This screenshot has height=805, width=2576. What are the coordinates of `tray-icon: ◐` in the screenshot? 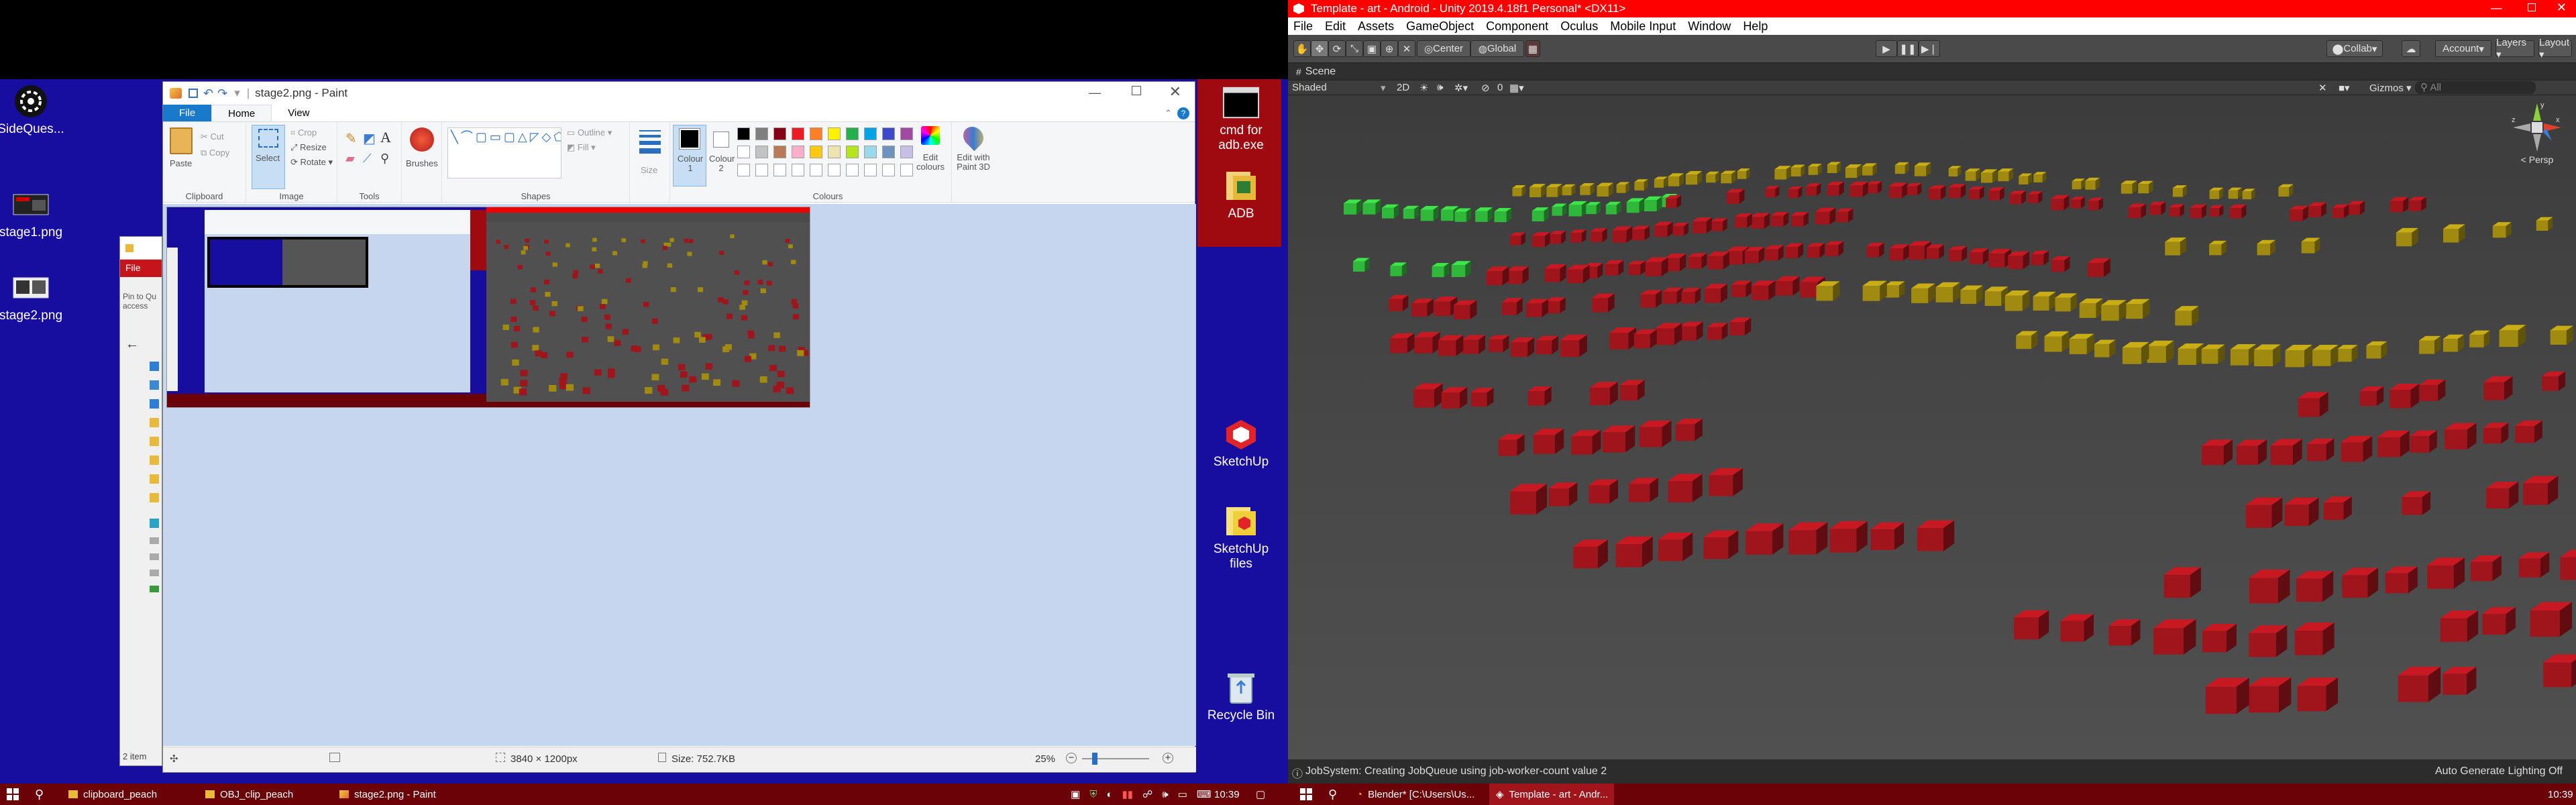 It's located at (1109, 794).